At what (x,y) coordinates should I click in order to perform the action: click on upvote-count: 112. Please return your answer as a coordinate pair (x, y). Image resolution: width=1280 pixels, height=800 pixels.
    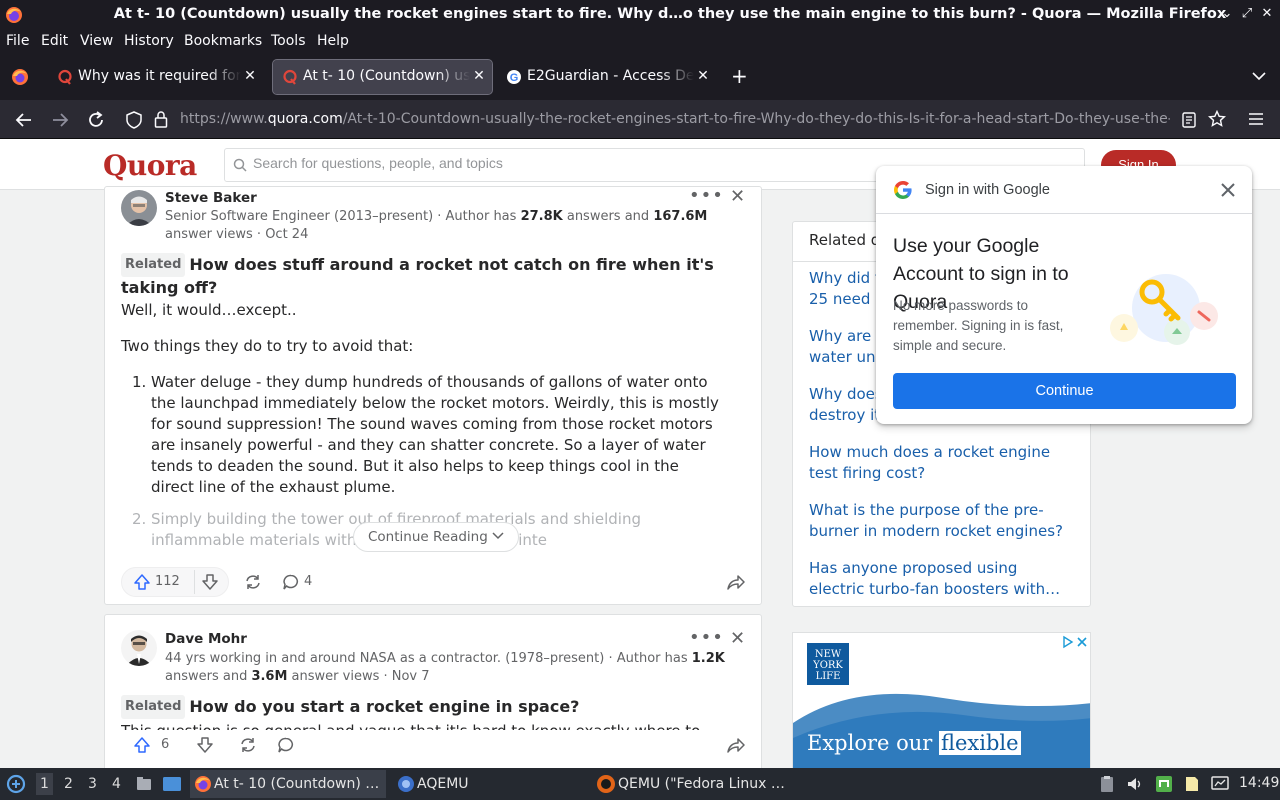
    Looking at the image, I should click on (167, 581).